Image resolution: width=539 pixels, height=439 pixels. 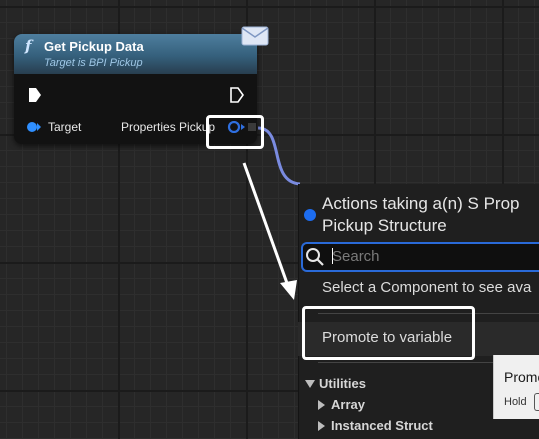 I want to click on tooltip-title: Promo, so click(x=521, y=377).